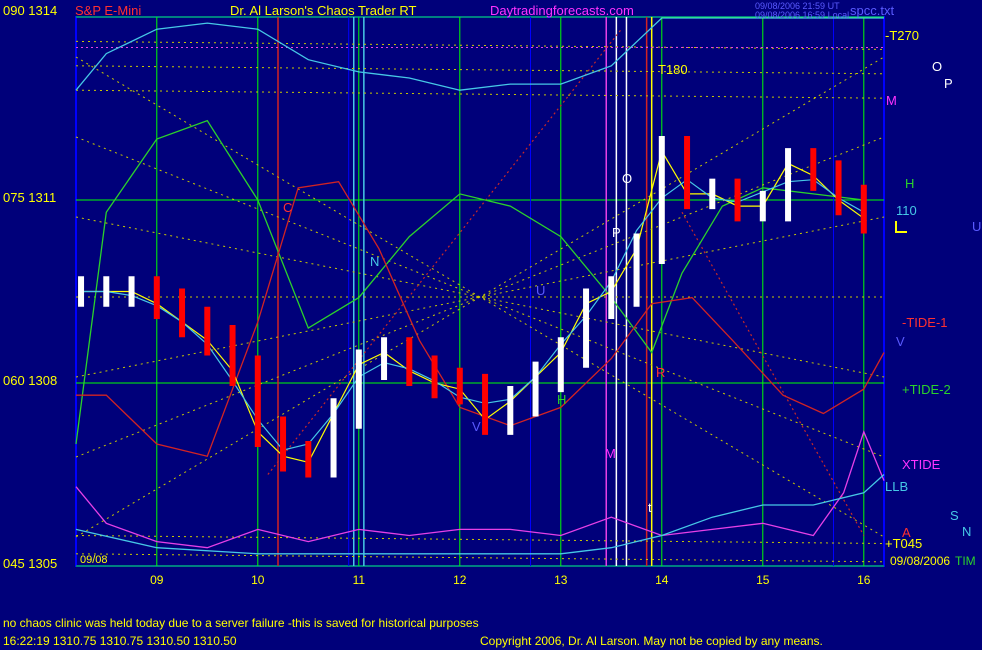  Describe the element at coordinates (763, 580) in the screenshot. I see `x-tick-label: 15` at that location.